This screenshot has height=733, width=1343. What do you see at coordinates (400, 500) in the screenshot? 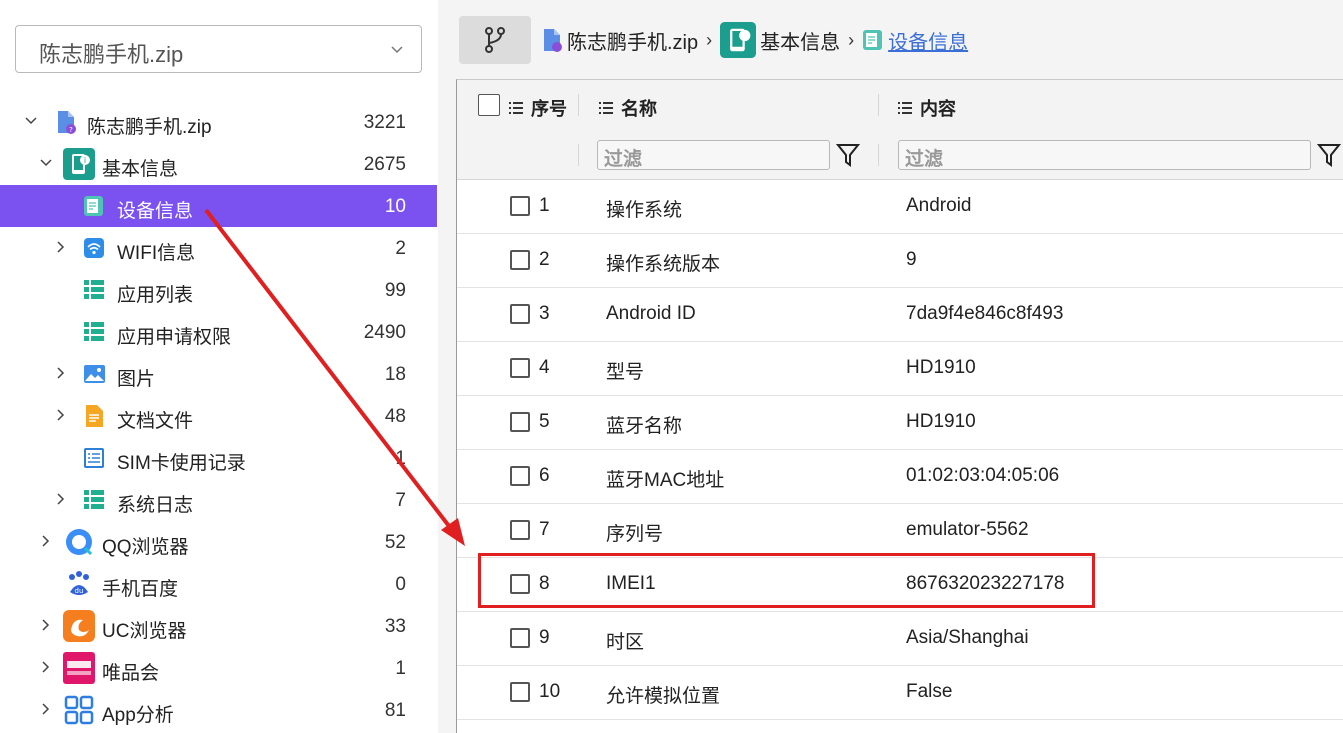
I see `tree-item-count: 7` at bounding box center [400, 500].